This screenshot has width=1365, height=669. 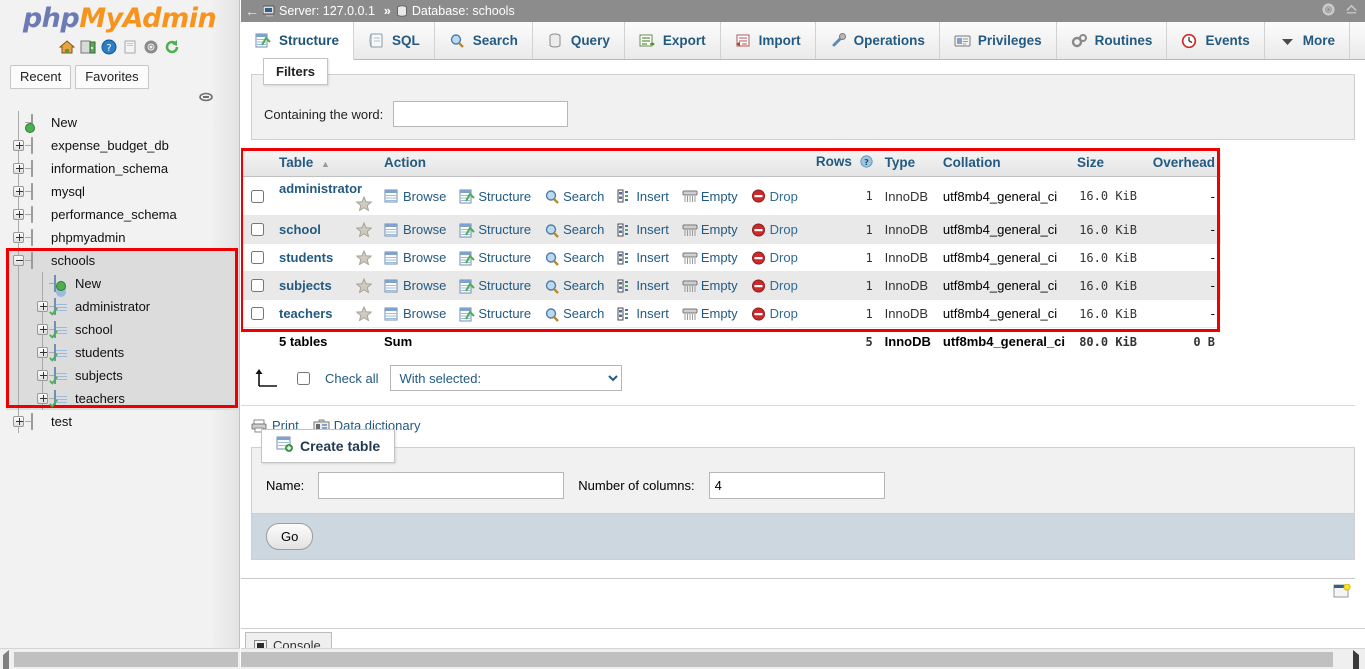 I want to click on table-name-link: school, so click(x=300, y=229).